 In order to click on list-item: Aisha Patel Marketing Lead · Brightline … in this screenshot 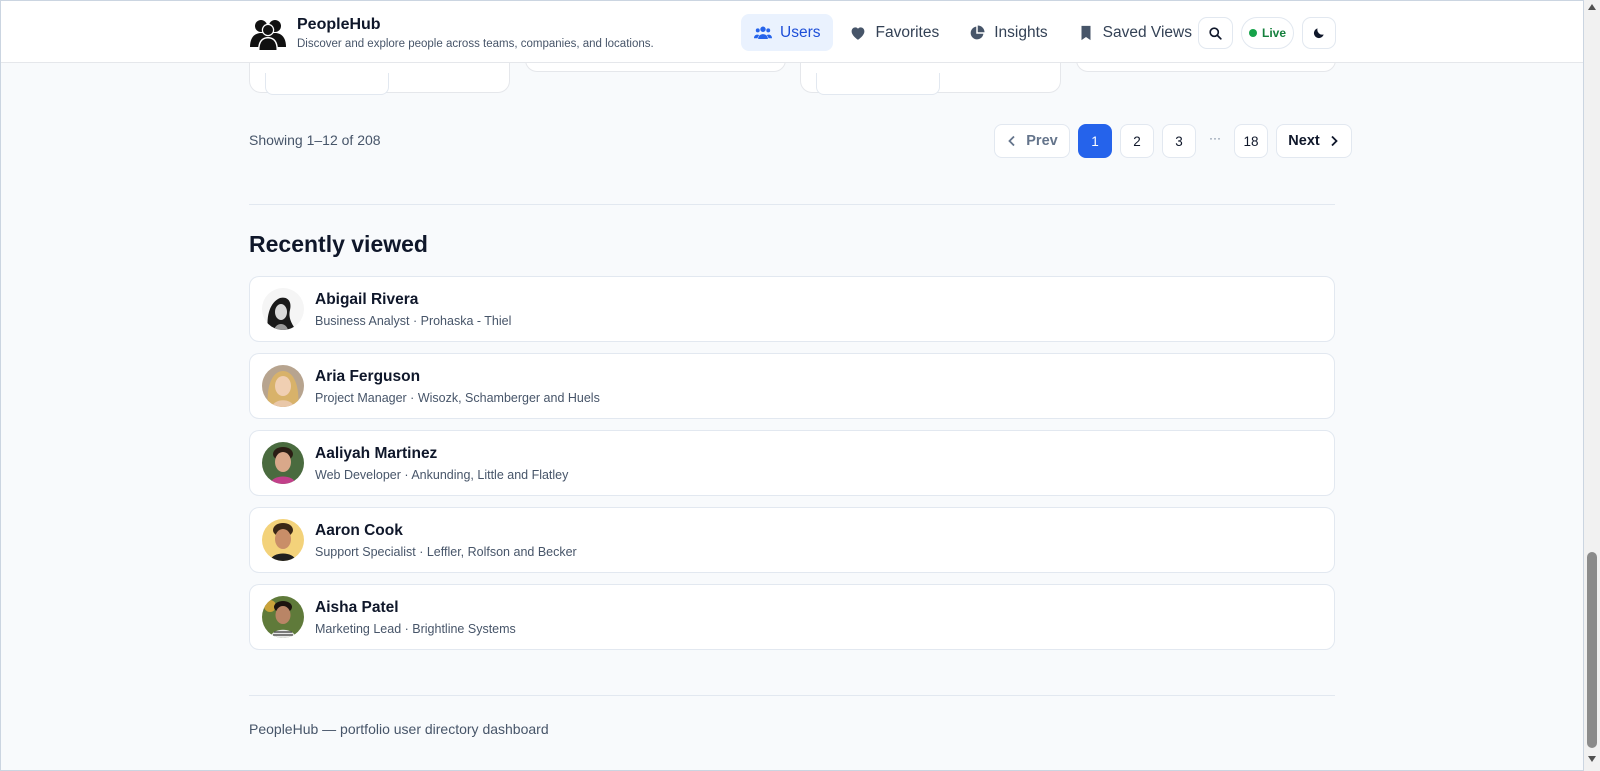, I will do `click(792, 617)`.